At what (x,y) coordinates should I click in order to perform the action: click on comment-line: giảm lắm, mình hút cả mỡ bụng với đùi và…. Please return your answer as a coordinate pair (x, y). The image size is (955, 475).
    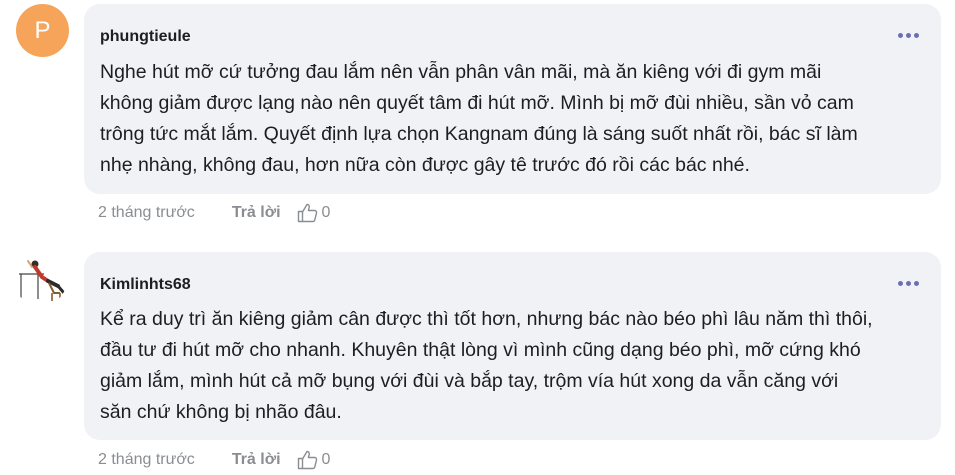
    Looking at the image, I should click on (469, 381).